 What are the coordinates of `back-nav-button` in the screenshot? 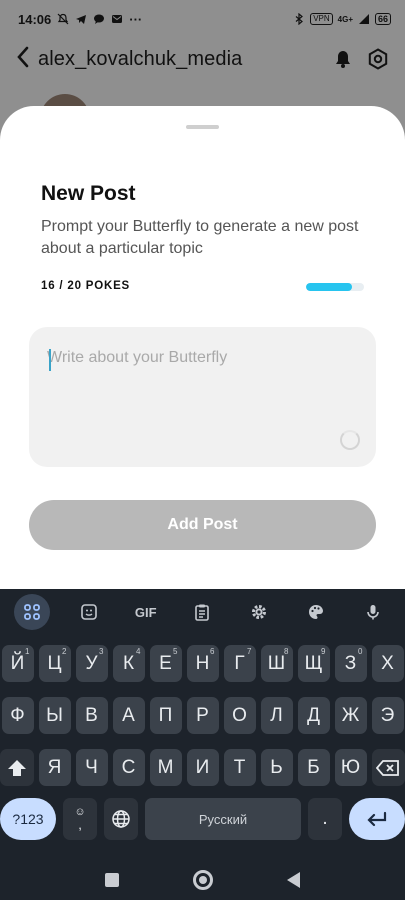 It's located at (293, 879).